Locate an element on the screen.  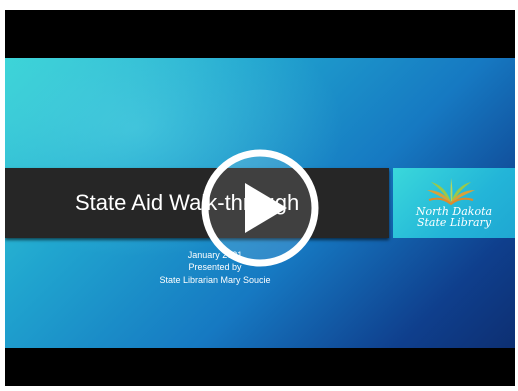
logo-text-line2: State Library is located at coordinates (454, 222).